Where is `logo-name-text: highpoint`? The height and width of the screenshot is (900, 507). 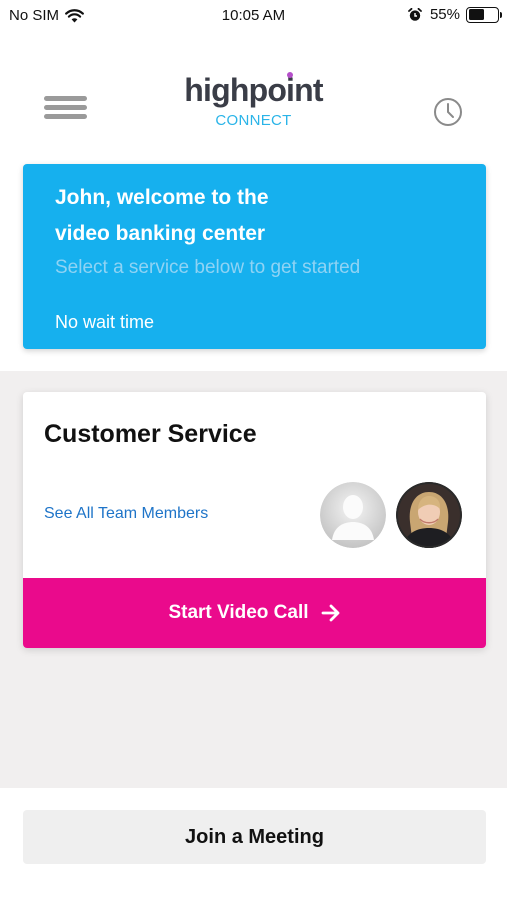
logo-name-text: highpoint is located at coordinates (253, 90).